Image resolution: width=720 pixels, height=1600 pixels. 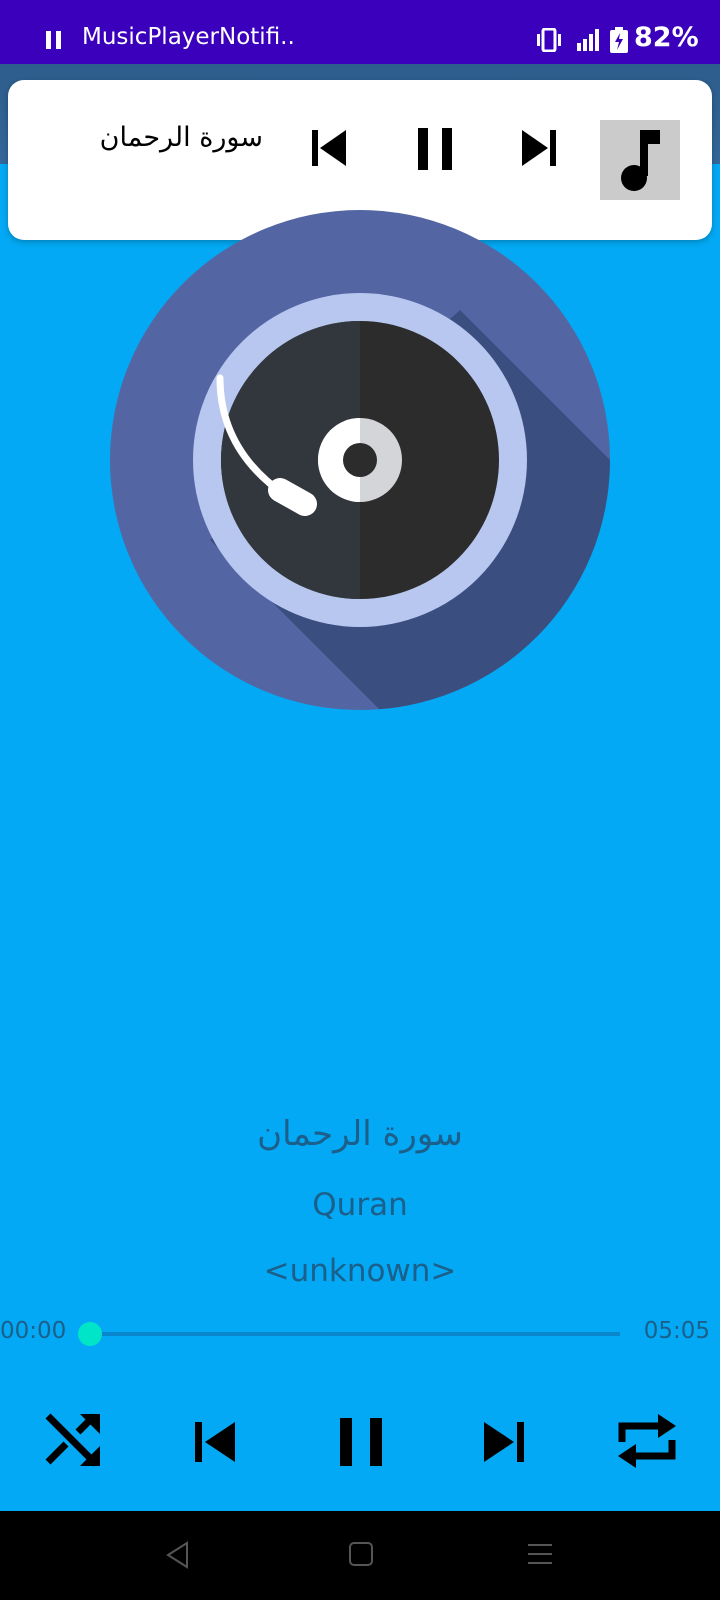 What do you see at coordinates (666, 37) in the screenshot?
I see `battery-percent: 82%` at bounding box center [666, 37].